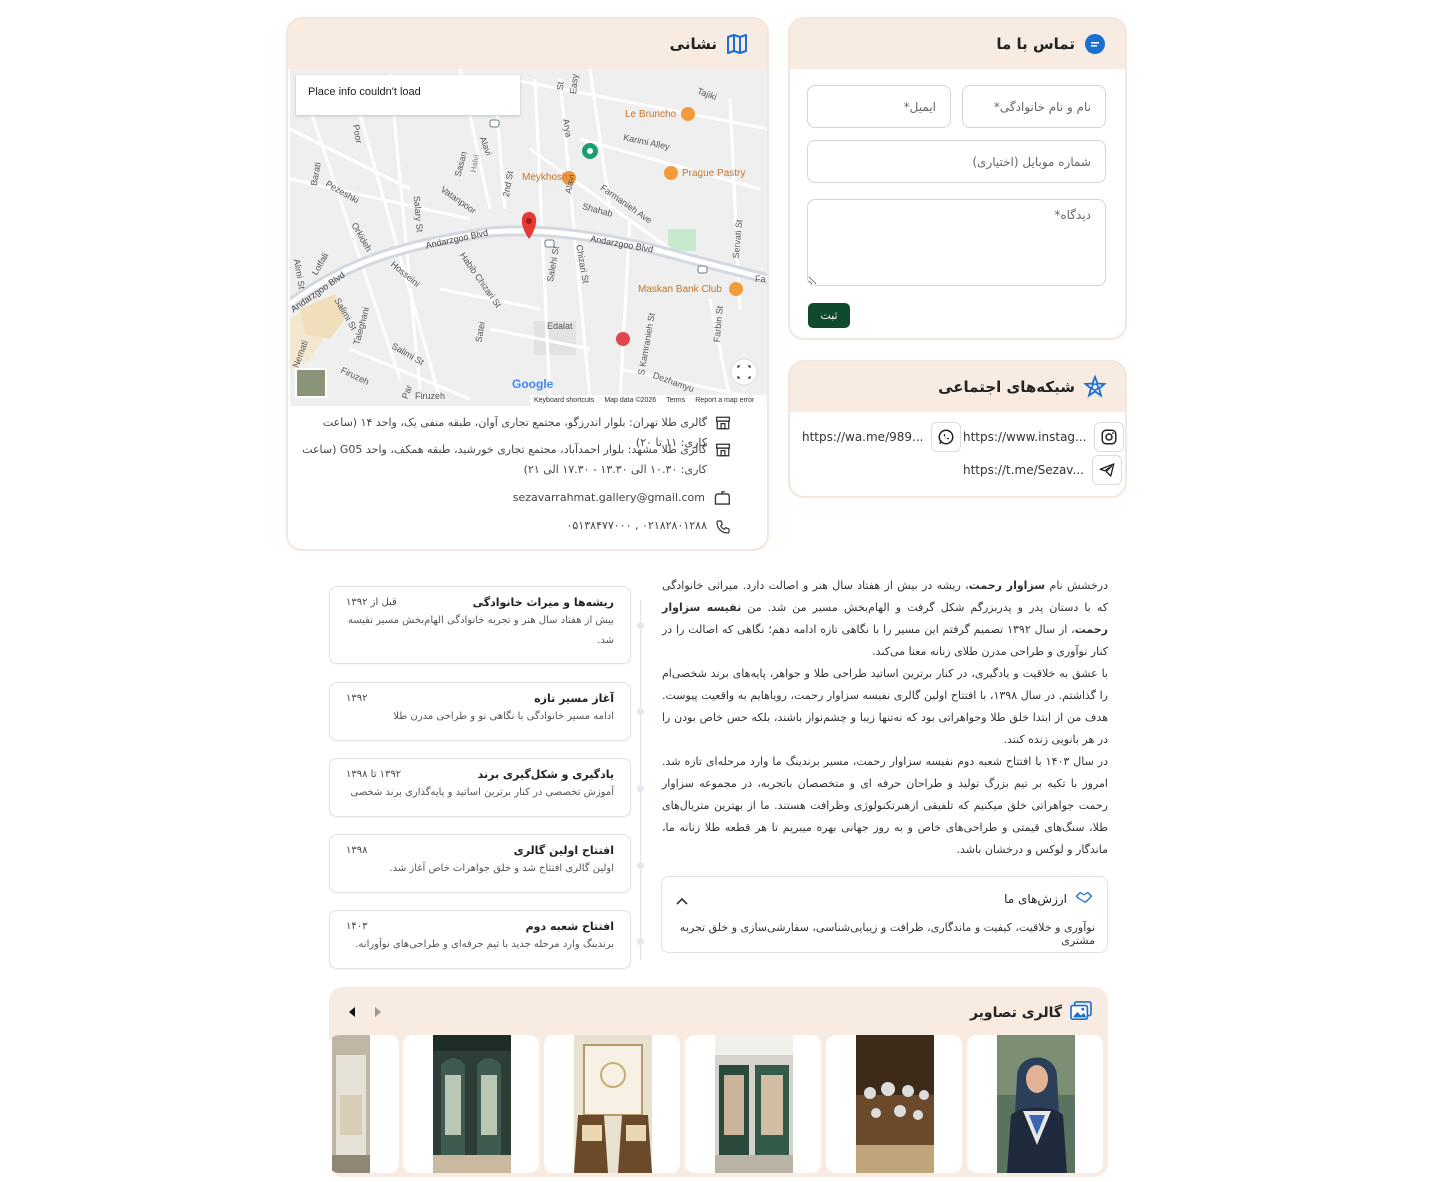  What do you see at coordinates (1007, 585) in the screenshot?
I see `brand-name: سزاوار رحمت` at bounding box center [1007, 585].